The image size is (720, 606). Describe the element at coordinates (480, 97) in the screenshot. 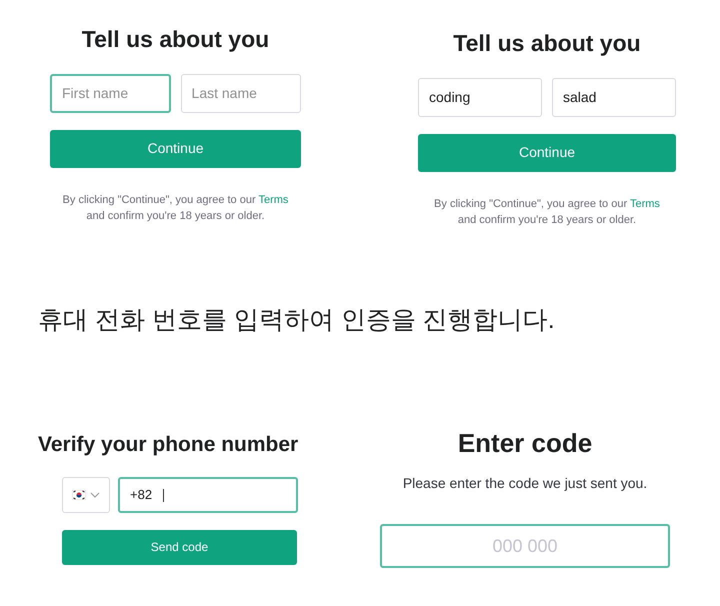

I see `name-field: coding` at that location.